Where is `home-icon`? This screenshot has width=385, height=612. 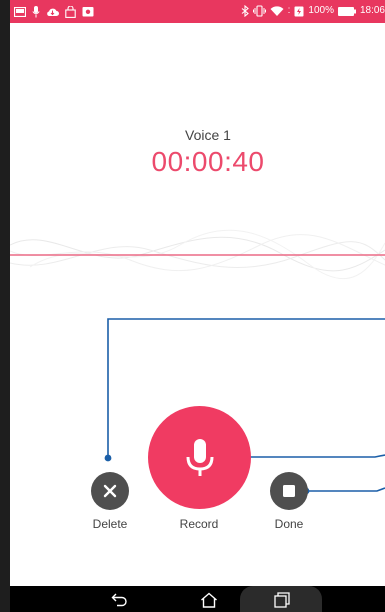 home-icon is located at coordinates (209, 600).